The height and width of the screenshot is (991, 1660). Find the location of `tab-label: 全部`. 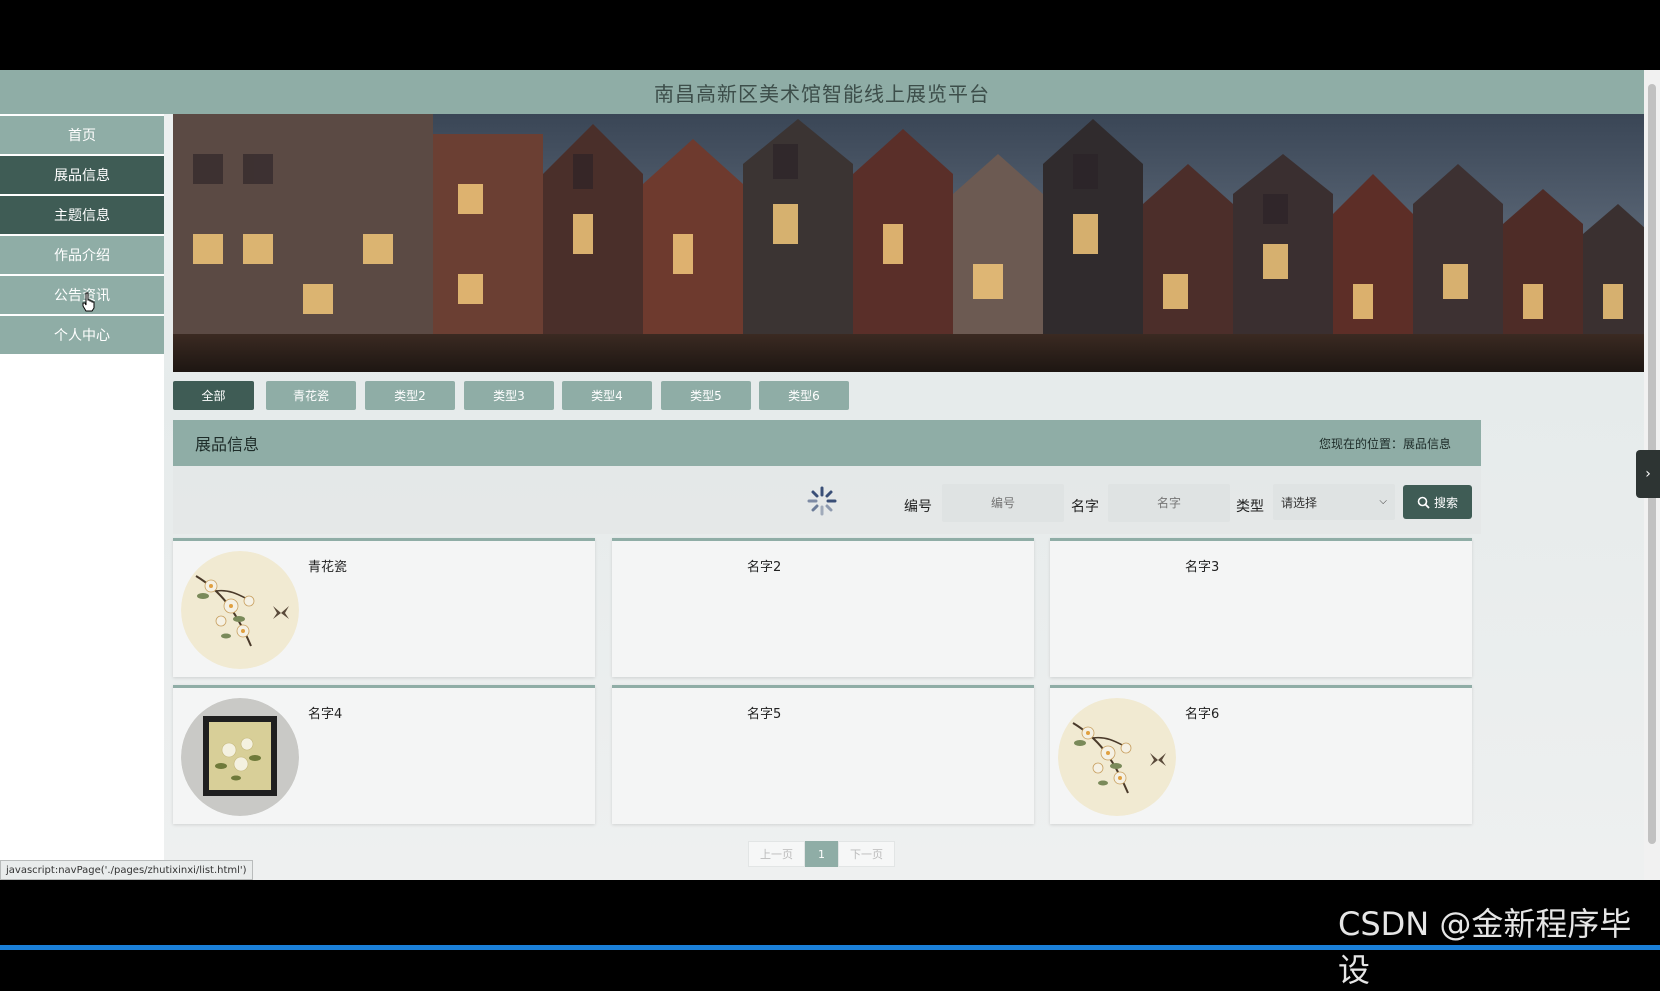

tab-label: 全部 is located at coordinates (213, 396).